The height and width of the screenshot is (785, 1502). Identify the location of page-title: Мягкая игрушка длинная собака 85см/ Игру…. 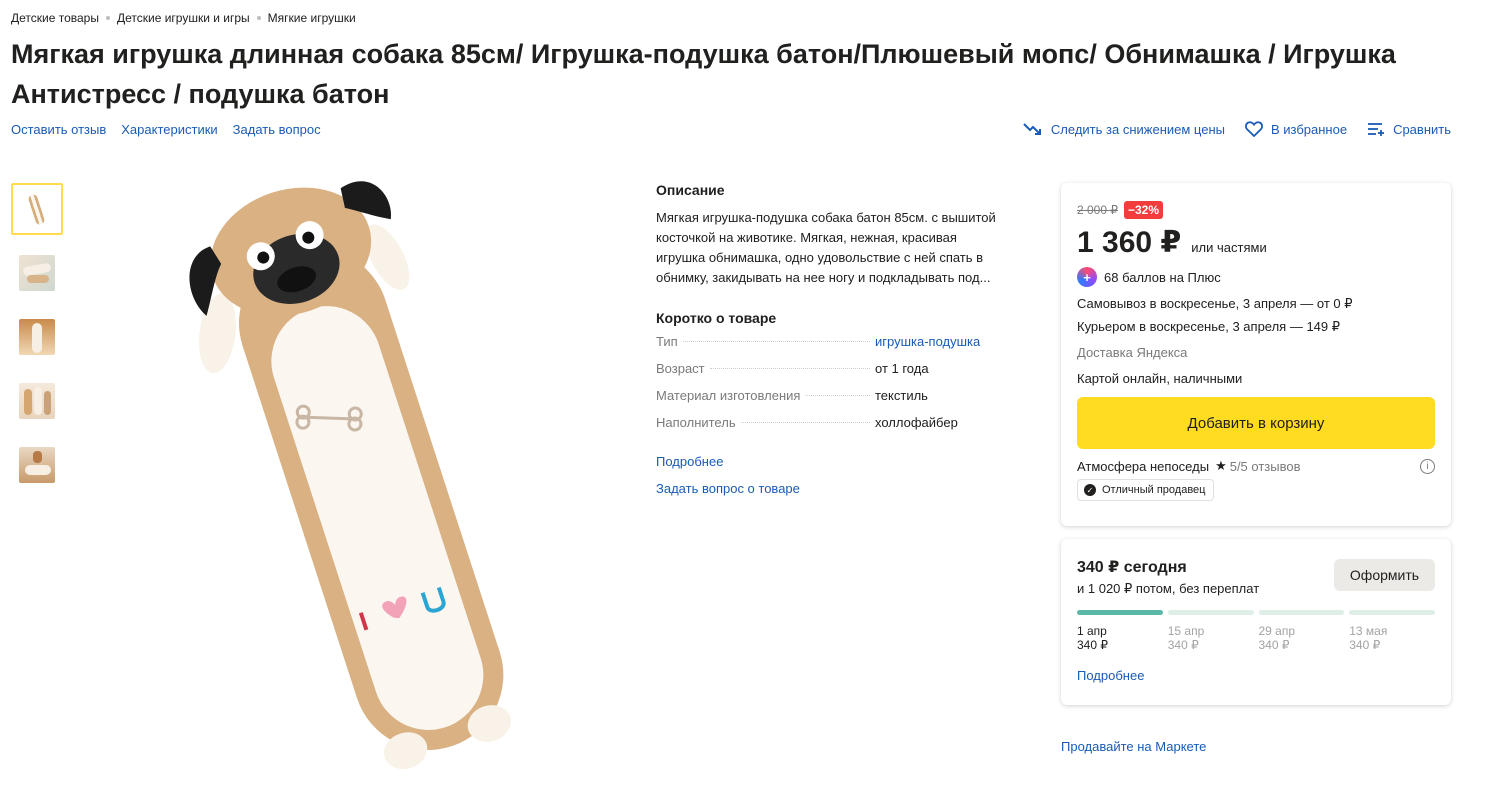
(703, 74).